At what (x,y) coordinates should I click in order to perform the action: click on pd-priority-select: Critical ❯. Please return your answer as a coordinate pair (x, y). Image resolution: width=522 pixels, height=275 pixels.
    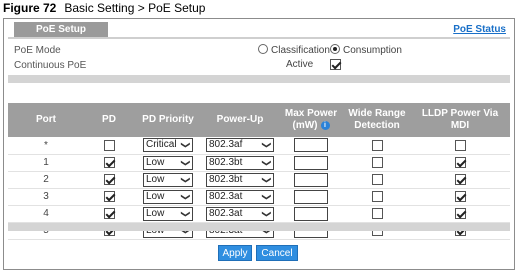
    Looking at the image, I should click on (168, 145).